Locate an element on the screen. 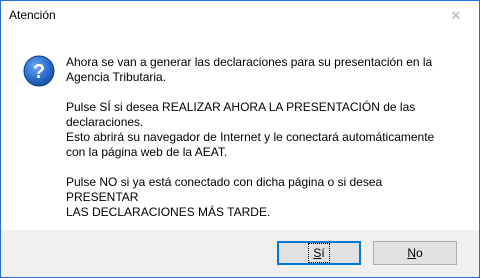 The image size is (480, 278). no-button-label: No is located at coordinates (415, 253).